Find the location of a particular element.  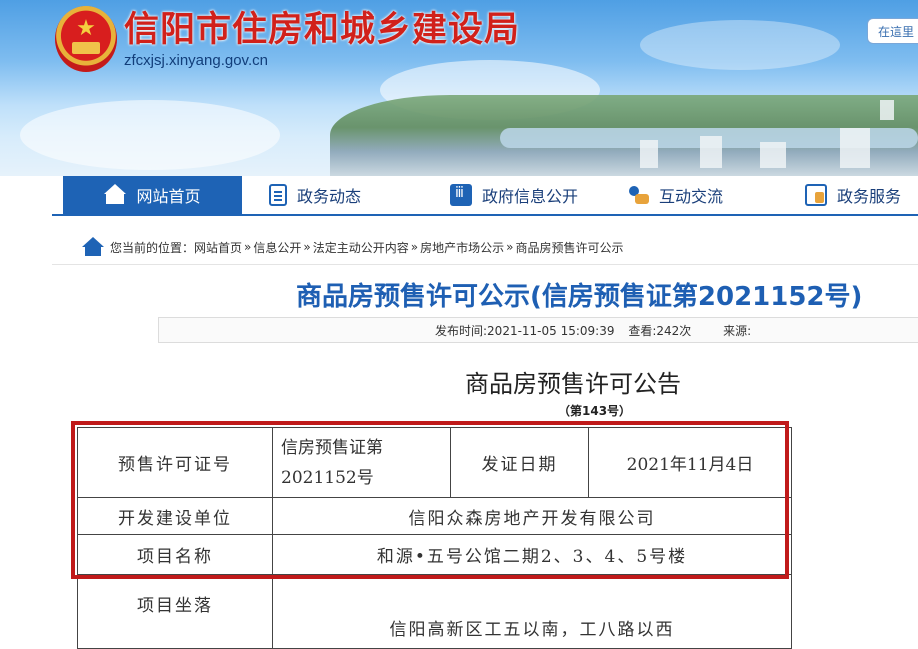

external-link-button: 在這里 is located at coordinates (892, 31).